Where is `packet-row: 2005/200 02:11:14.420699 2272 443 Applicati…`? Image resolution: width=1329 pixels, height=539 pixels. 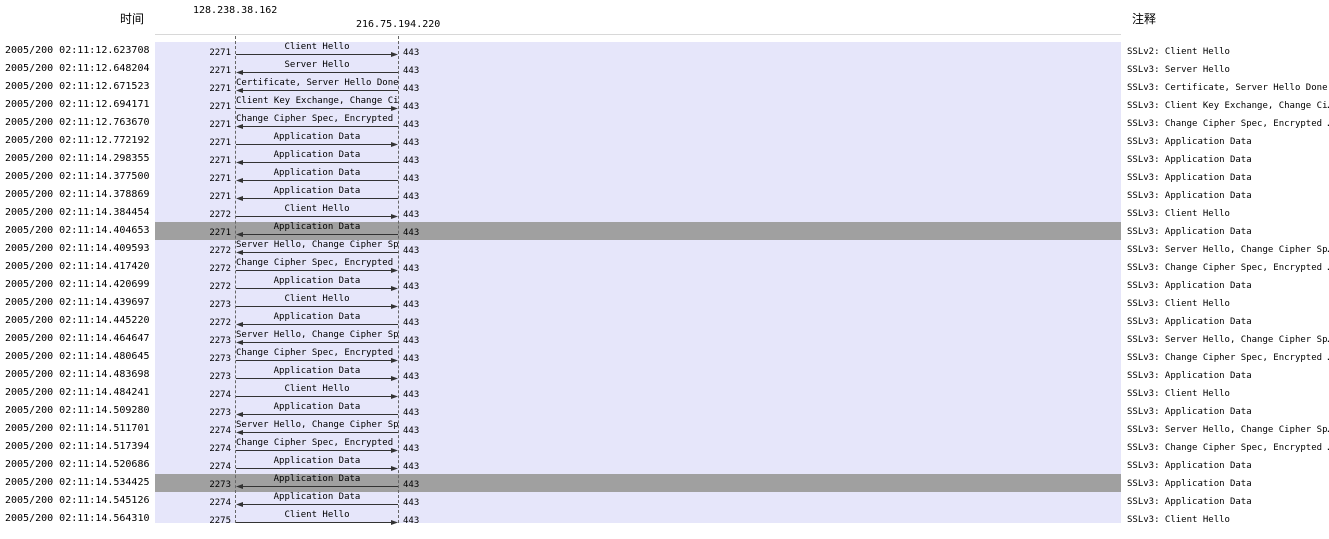 packet-row: 2005/200 02:11:14.420699 2272 443 Applicati… is located at coordinates (664, 285).